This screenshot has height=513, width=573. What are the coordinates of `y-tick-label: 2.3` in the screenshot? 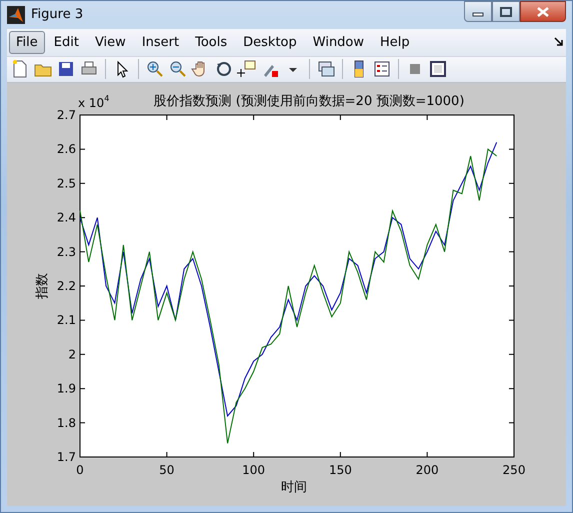 It's located at (66, 251).